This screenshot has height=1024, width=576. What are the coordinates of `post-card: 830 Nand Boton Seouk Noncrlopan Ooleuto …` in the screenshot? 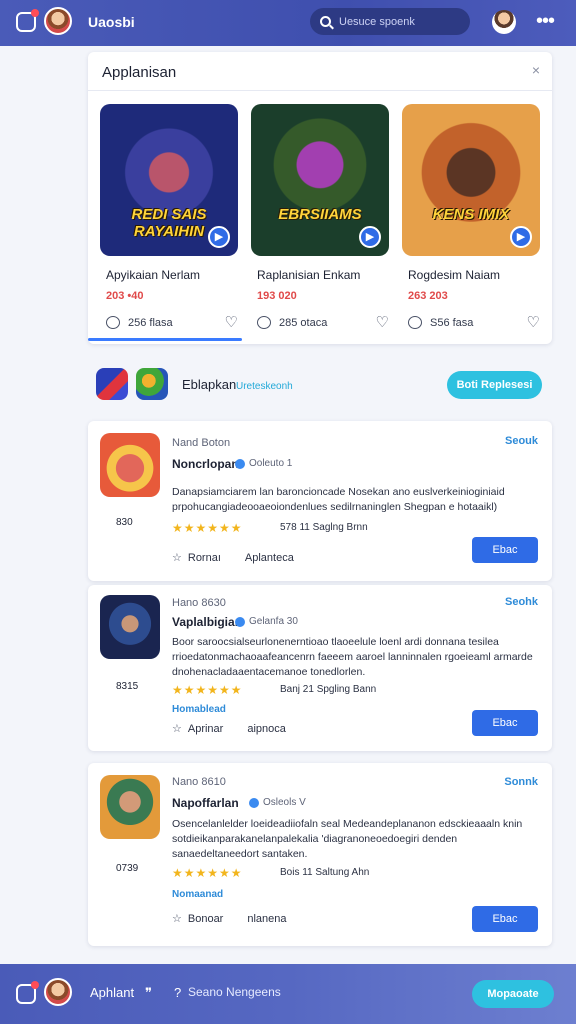 It's located at (320, 501).